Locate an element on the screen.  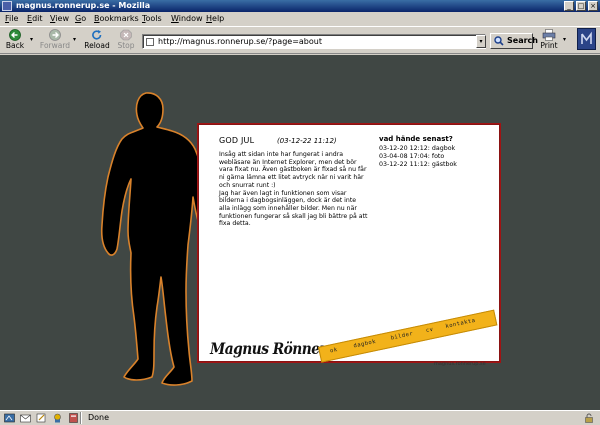
menu-view: View is located at coordinates (59, 19).